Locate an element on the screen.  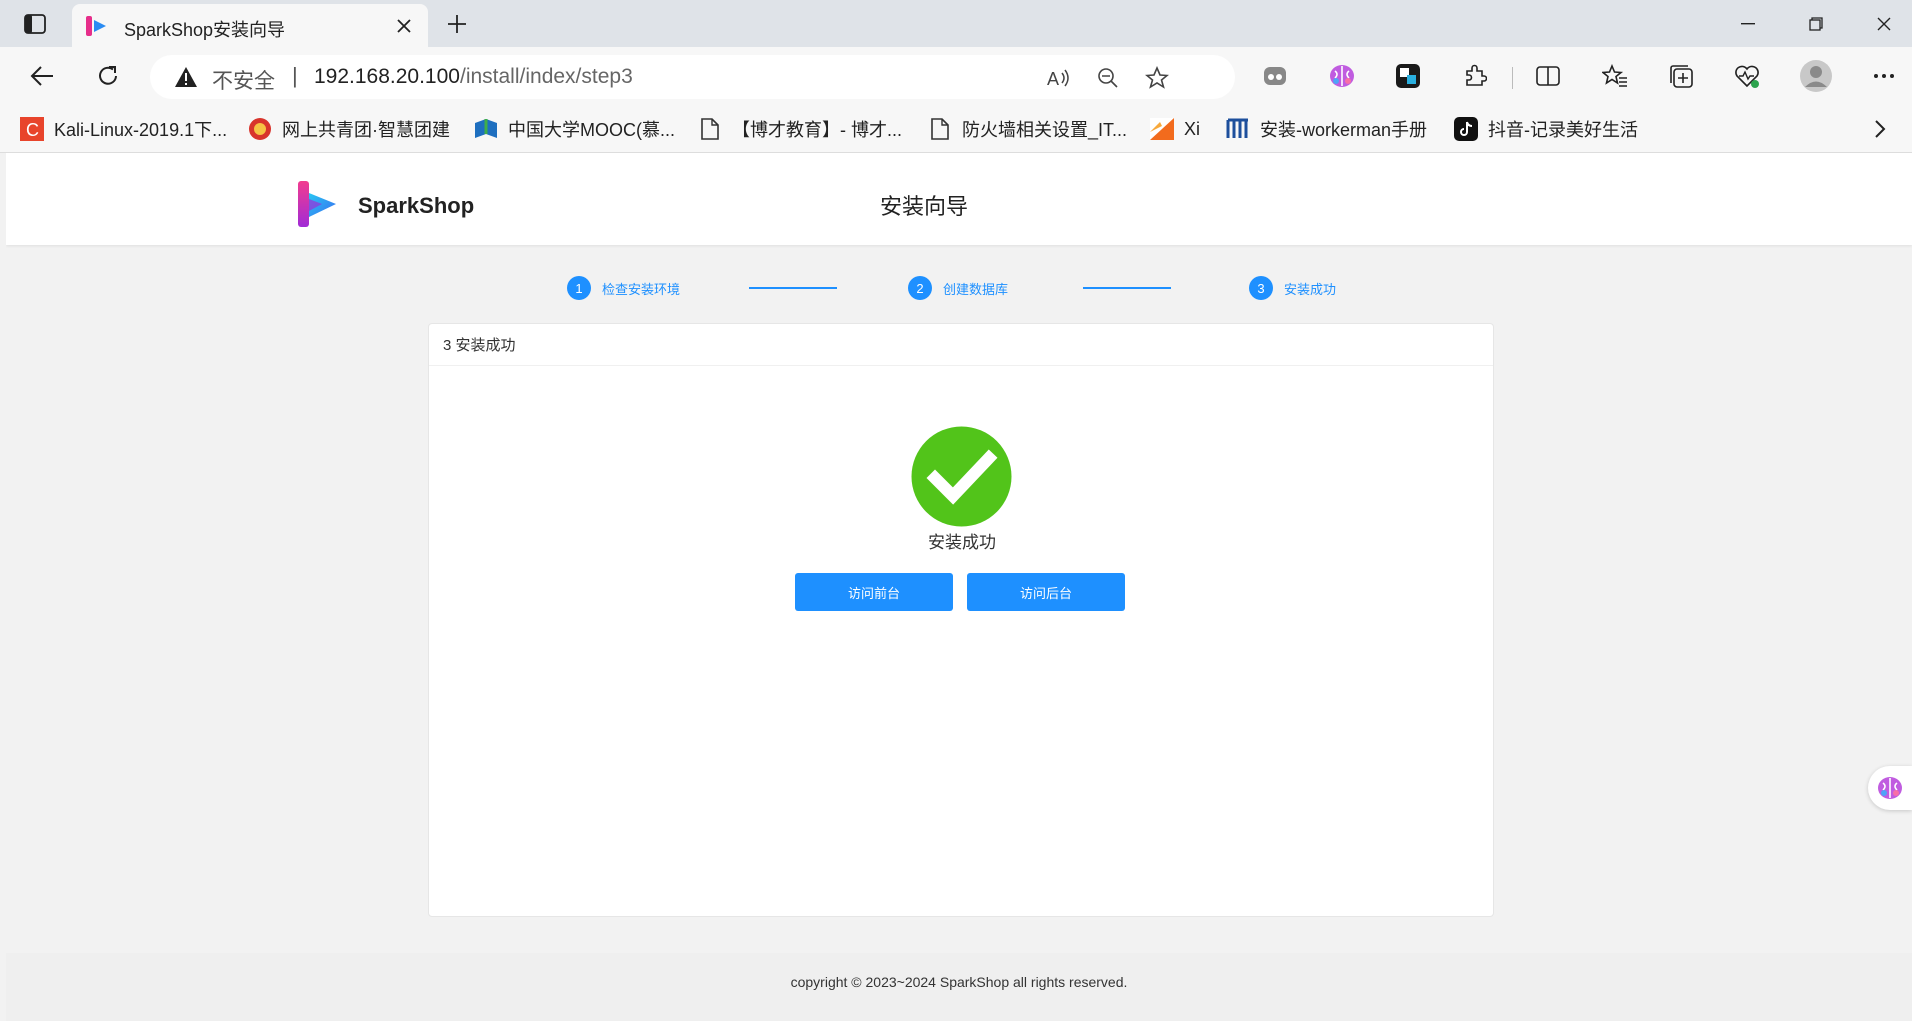
extension-ghost-icon is located at coordinates (1275, 76).